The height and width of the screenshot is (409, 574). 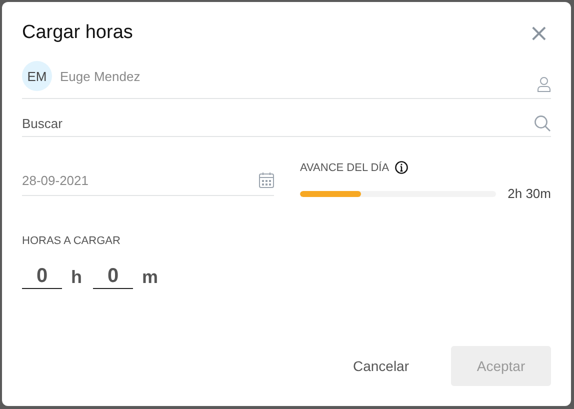 I want to click on hours-label: HORAS A CARGAR, so click(x=71, y=241).